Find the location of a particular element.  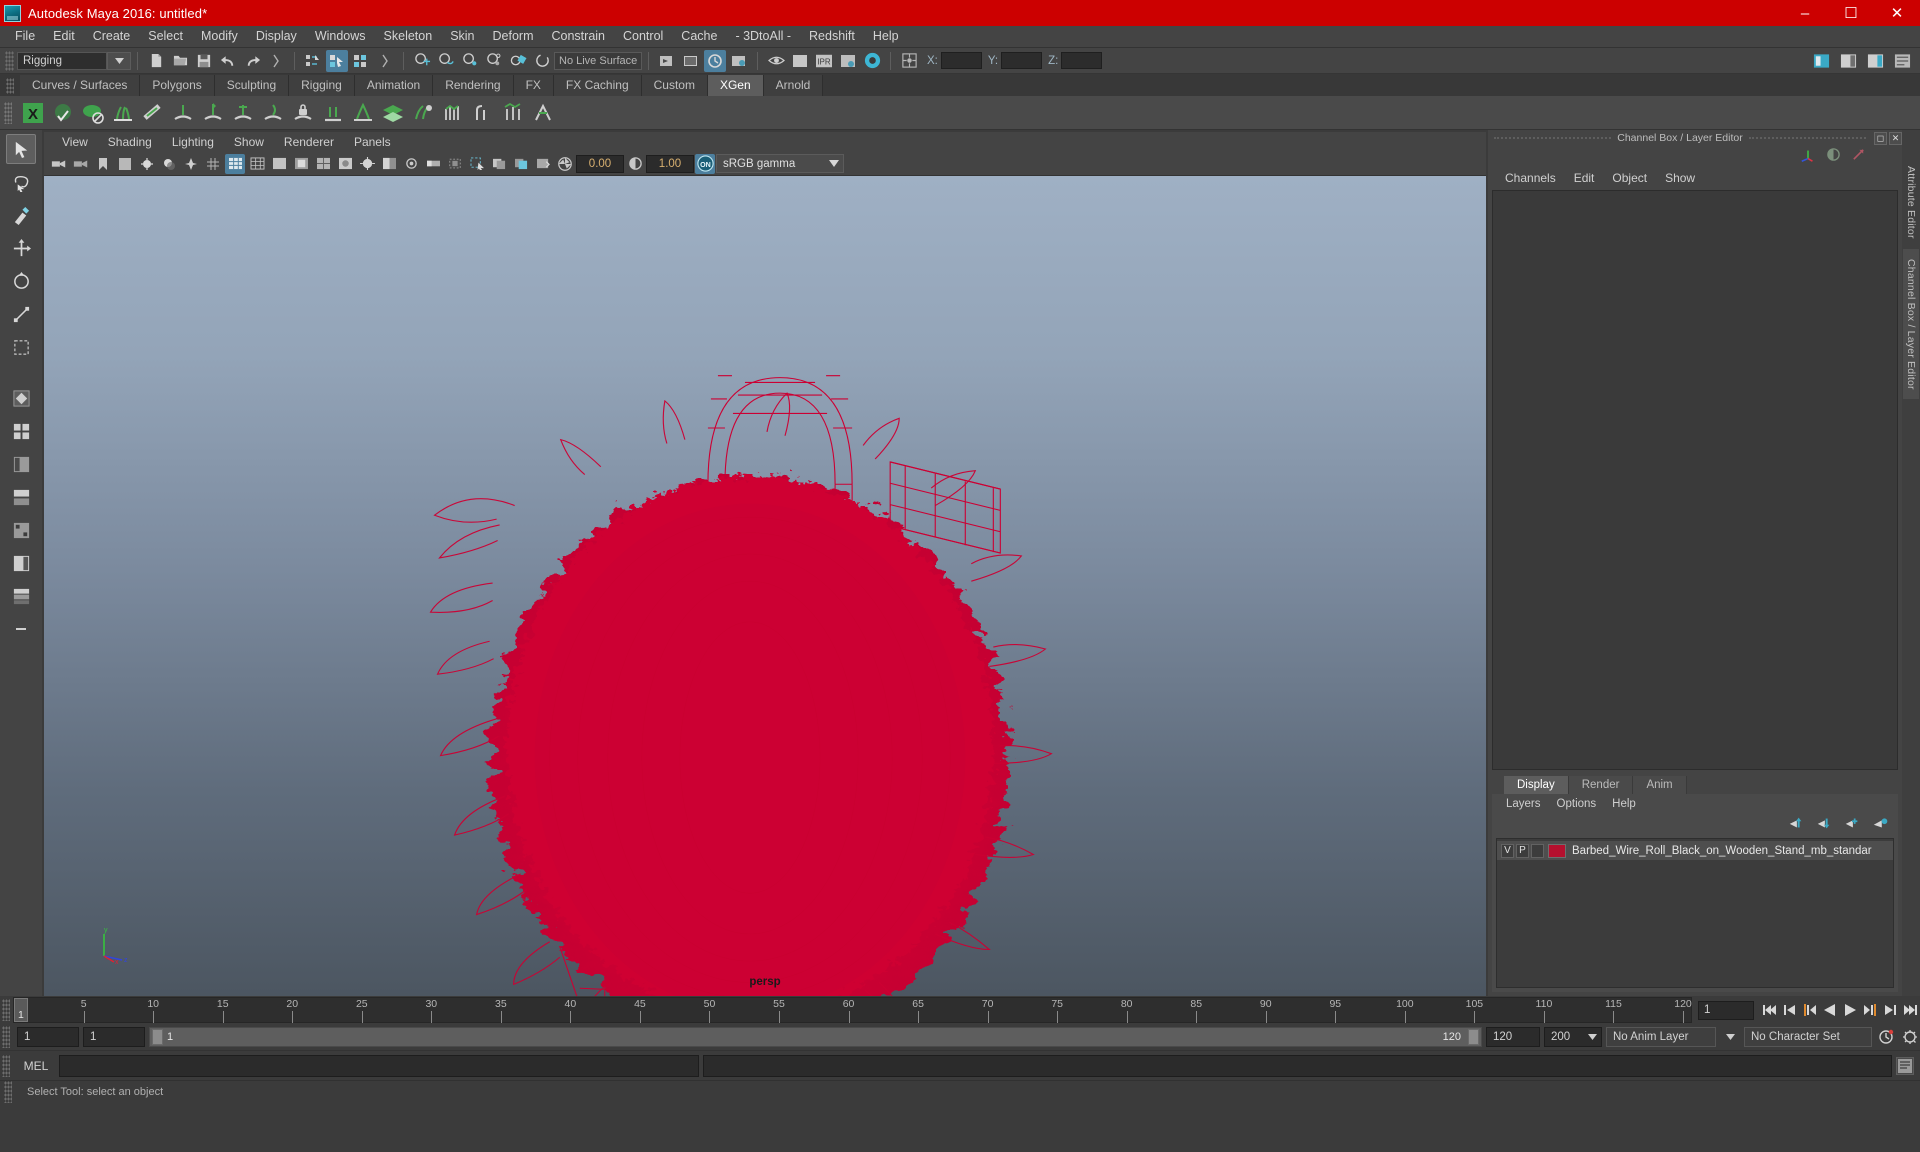

xgen-lock-guide-icon is located at coordinates (303, 113).